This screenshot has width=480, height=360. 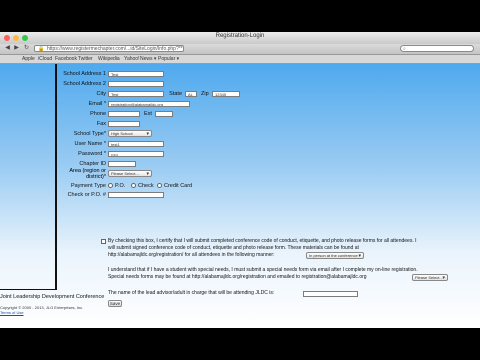 I want to click on terms-of-use-link: Terms of Use, so click(x=12, y=312).